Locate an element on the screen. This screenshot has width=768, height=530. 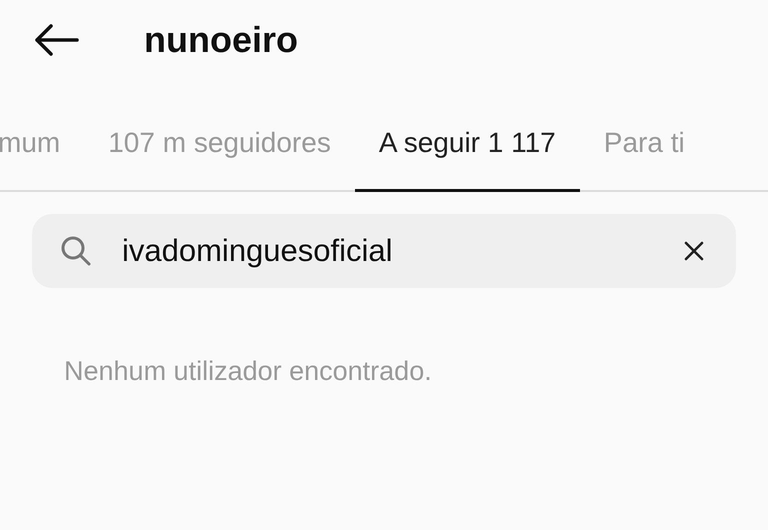
search-input: ivadominguesoficial is located at coordinates (386, 251).